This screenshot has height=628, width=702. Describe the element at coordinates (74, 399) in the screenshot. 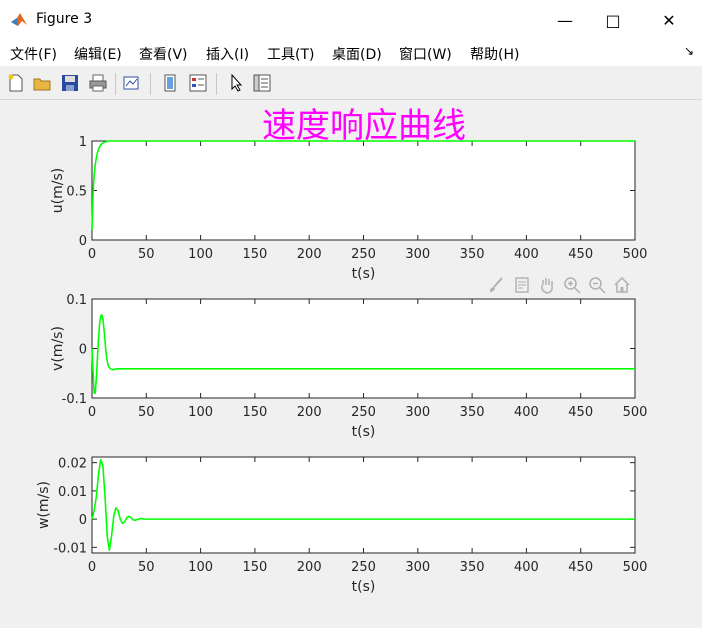

I see `y-tick-label: -0.1` at that location.